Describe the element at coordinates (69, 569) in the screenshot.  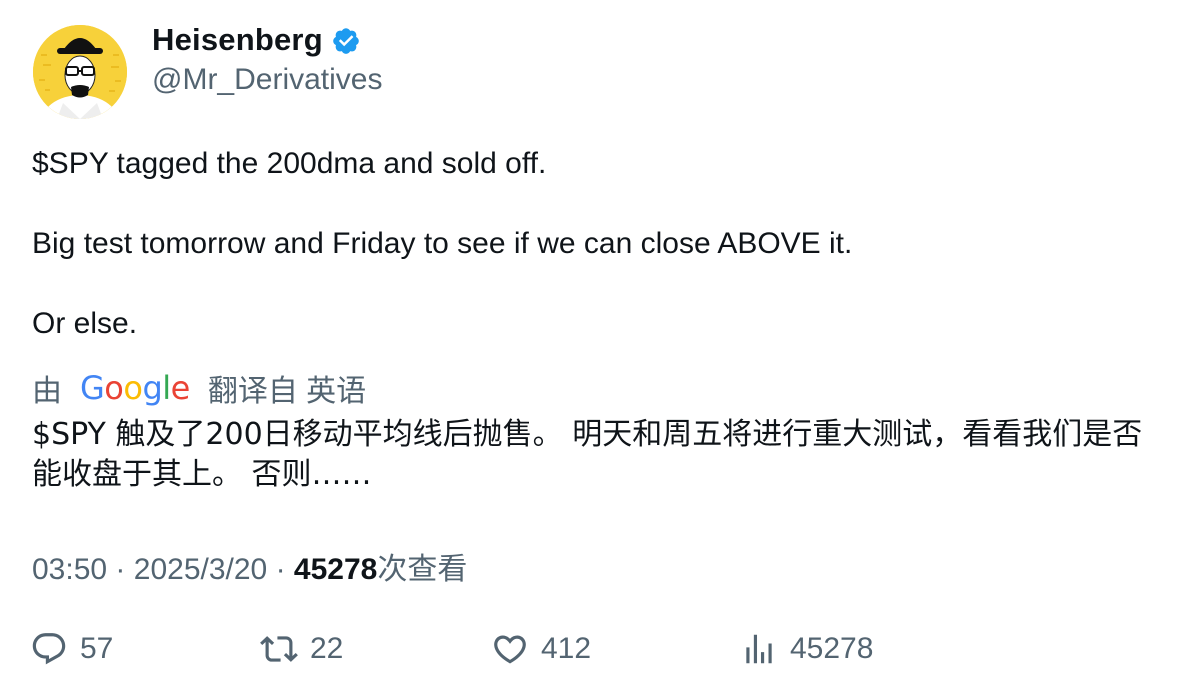
I see `tweet-time: 03:50` at that location.